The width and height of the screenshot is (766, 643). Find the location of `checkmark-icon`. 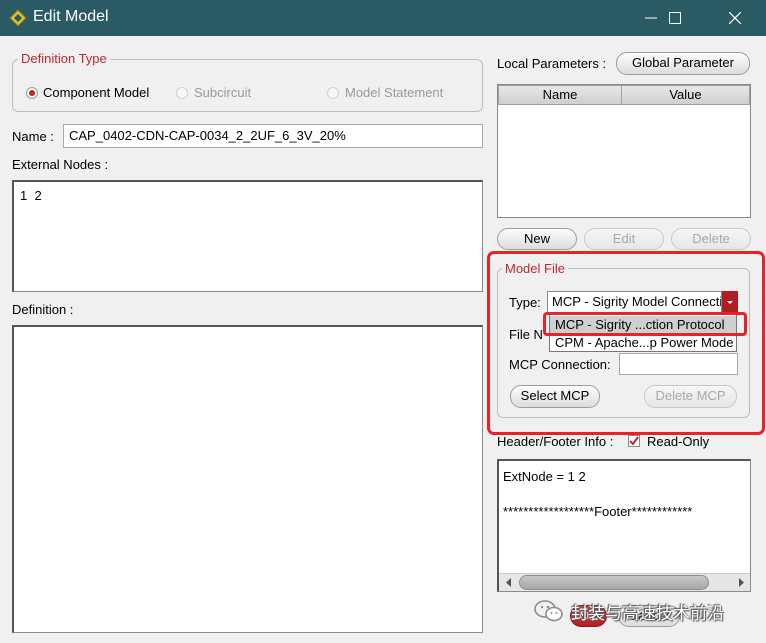

checkmark-icon is located at coordinates (634, 441).